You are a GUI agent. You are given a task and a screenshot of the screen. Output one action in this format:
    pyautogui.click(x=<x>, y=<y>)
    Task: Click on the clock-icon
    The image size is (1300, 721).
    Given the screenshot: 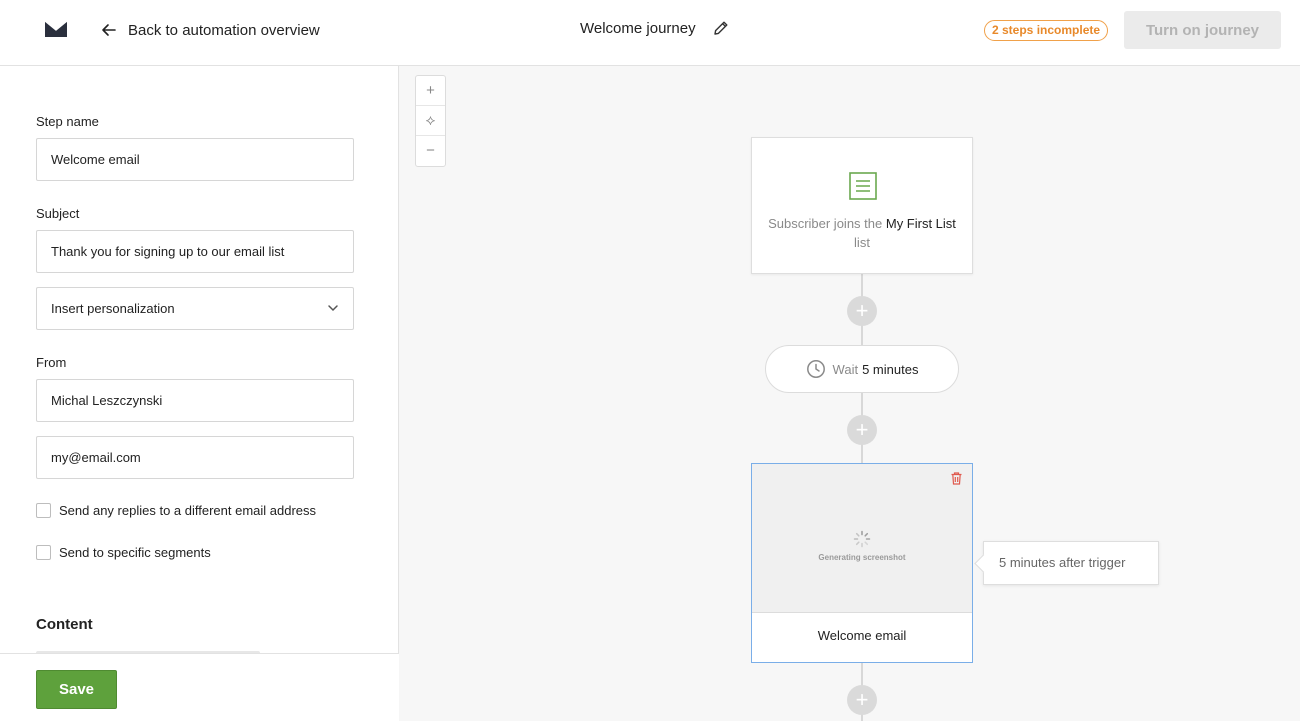 What is the action you would take?
    pyautogui.click(x=815, y=369)
    